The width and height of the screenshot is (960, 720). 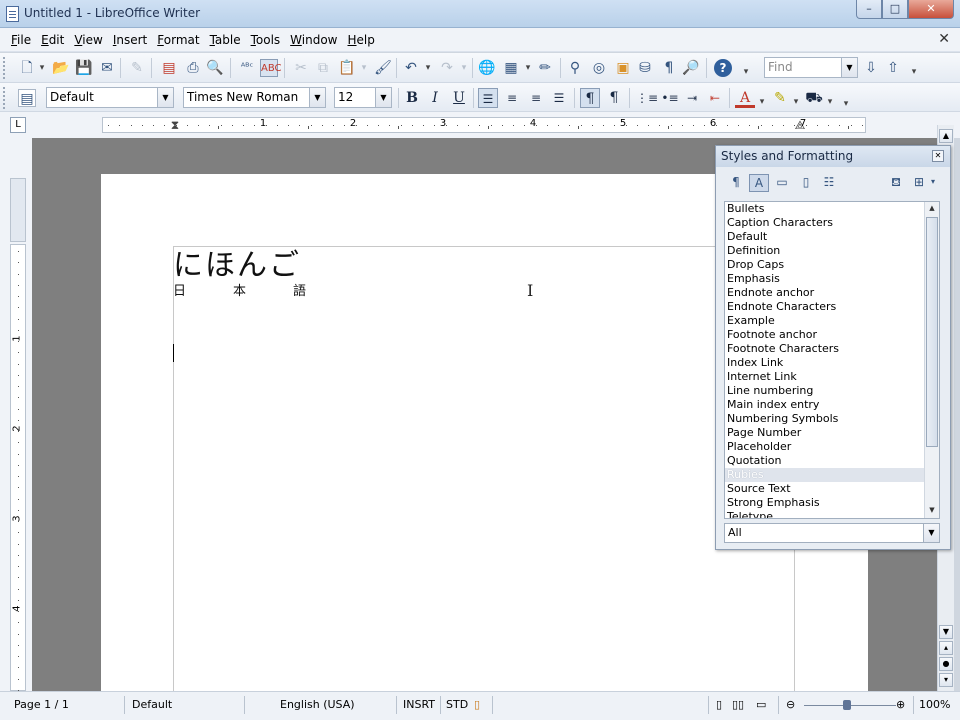 I want to click on right-to-left-icon: ¶, so click(x=614, y=98).